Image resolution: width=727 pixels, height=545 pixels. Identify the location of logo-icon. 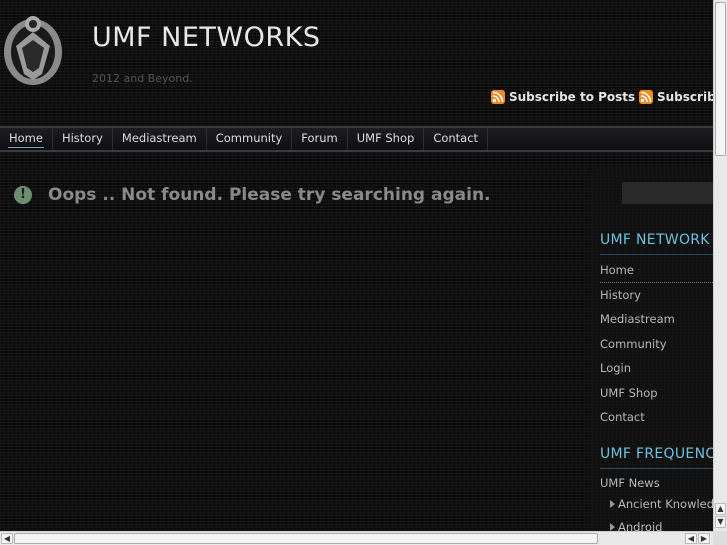
(33, 48).